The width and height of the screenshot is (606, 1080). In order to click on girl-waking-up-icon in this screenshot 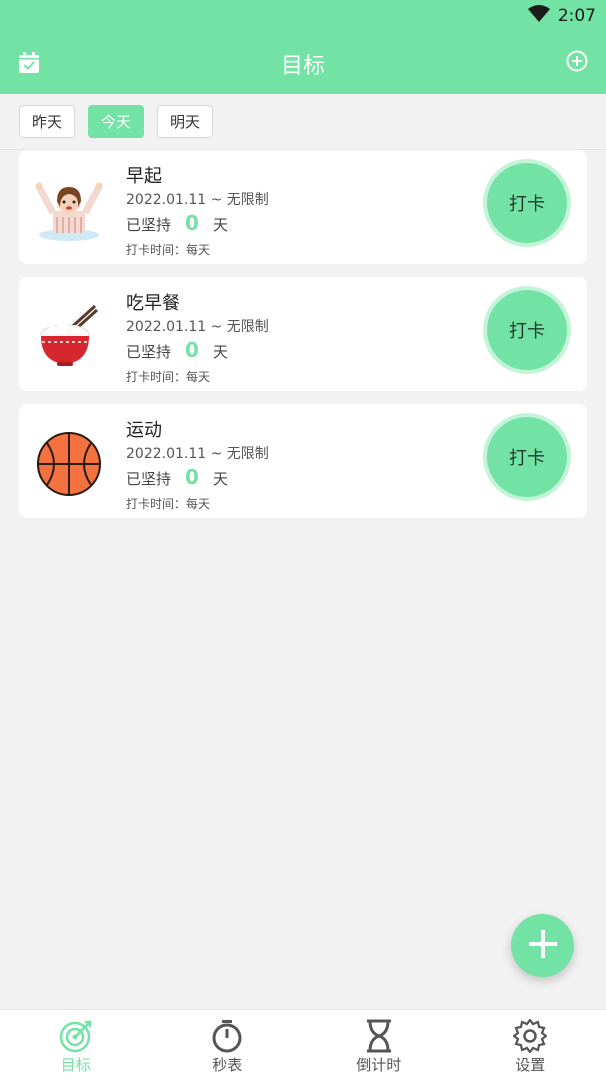, I will do `click(69, 210)`.